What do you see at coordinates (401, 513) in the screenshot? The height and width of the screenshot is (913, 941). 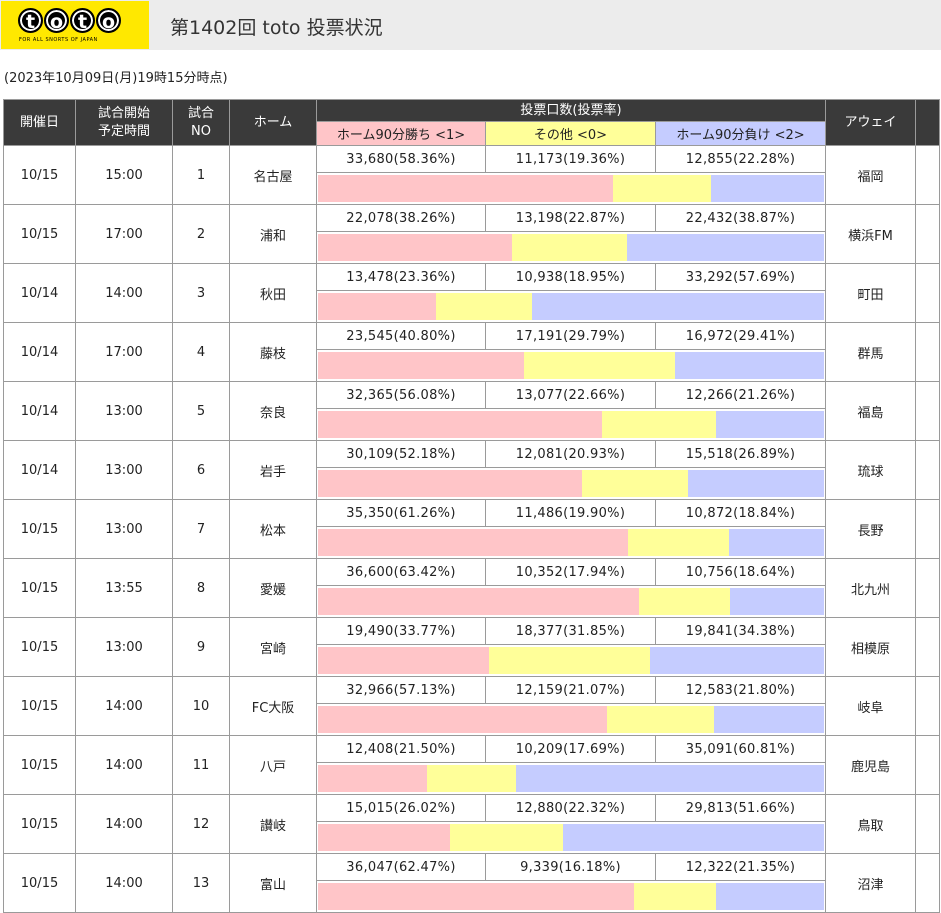 I see `home-win-votes: 35,350(61.26%)` at bounding box center [401, 513].